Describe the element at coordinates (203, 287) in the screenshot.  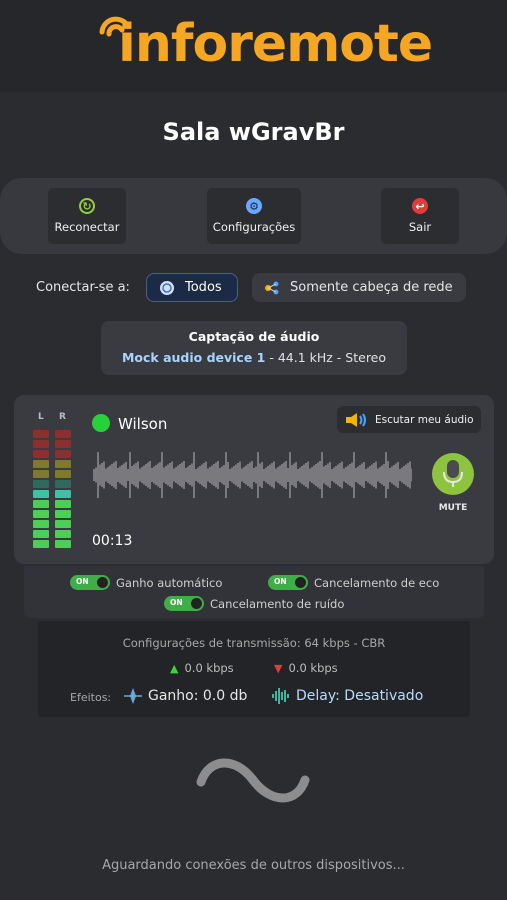
I see `connect-all-label: Todos` at that location.